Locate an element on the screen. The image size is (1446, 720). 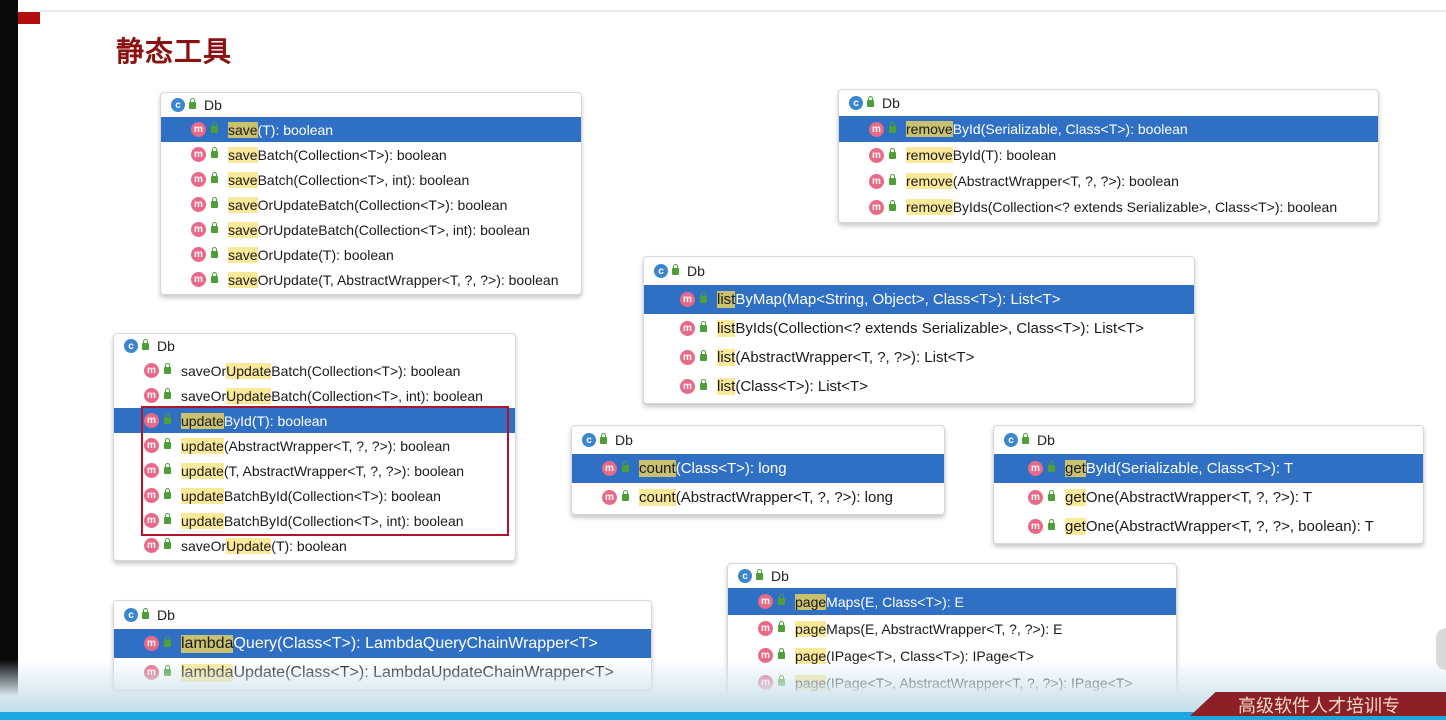
method-item: m page Maps(E, Class<T>): E is located at coordinates (952, 601).